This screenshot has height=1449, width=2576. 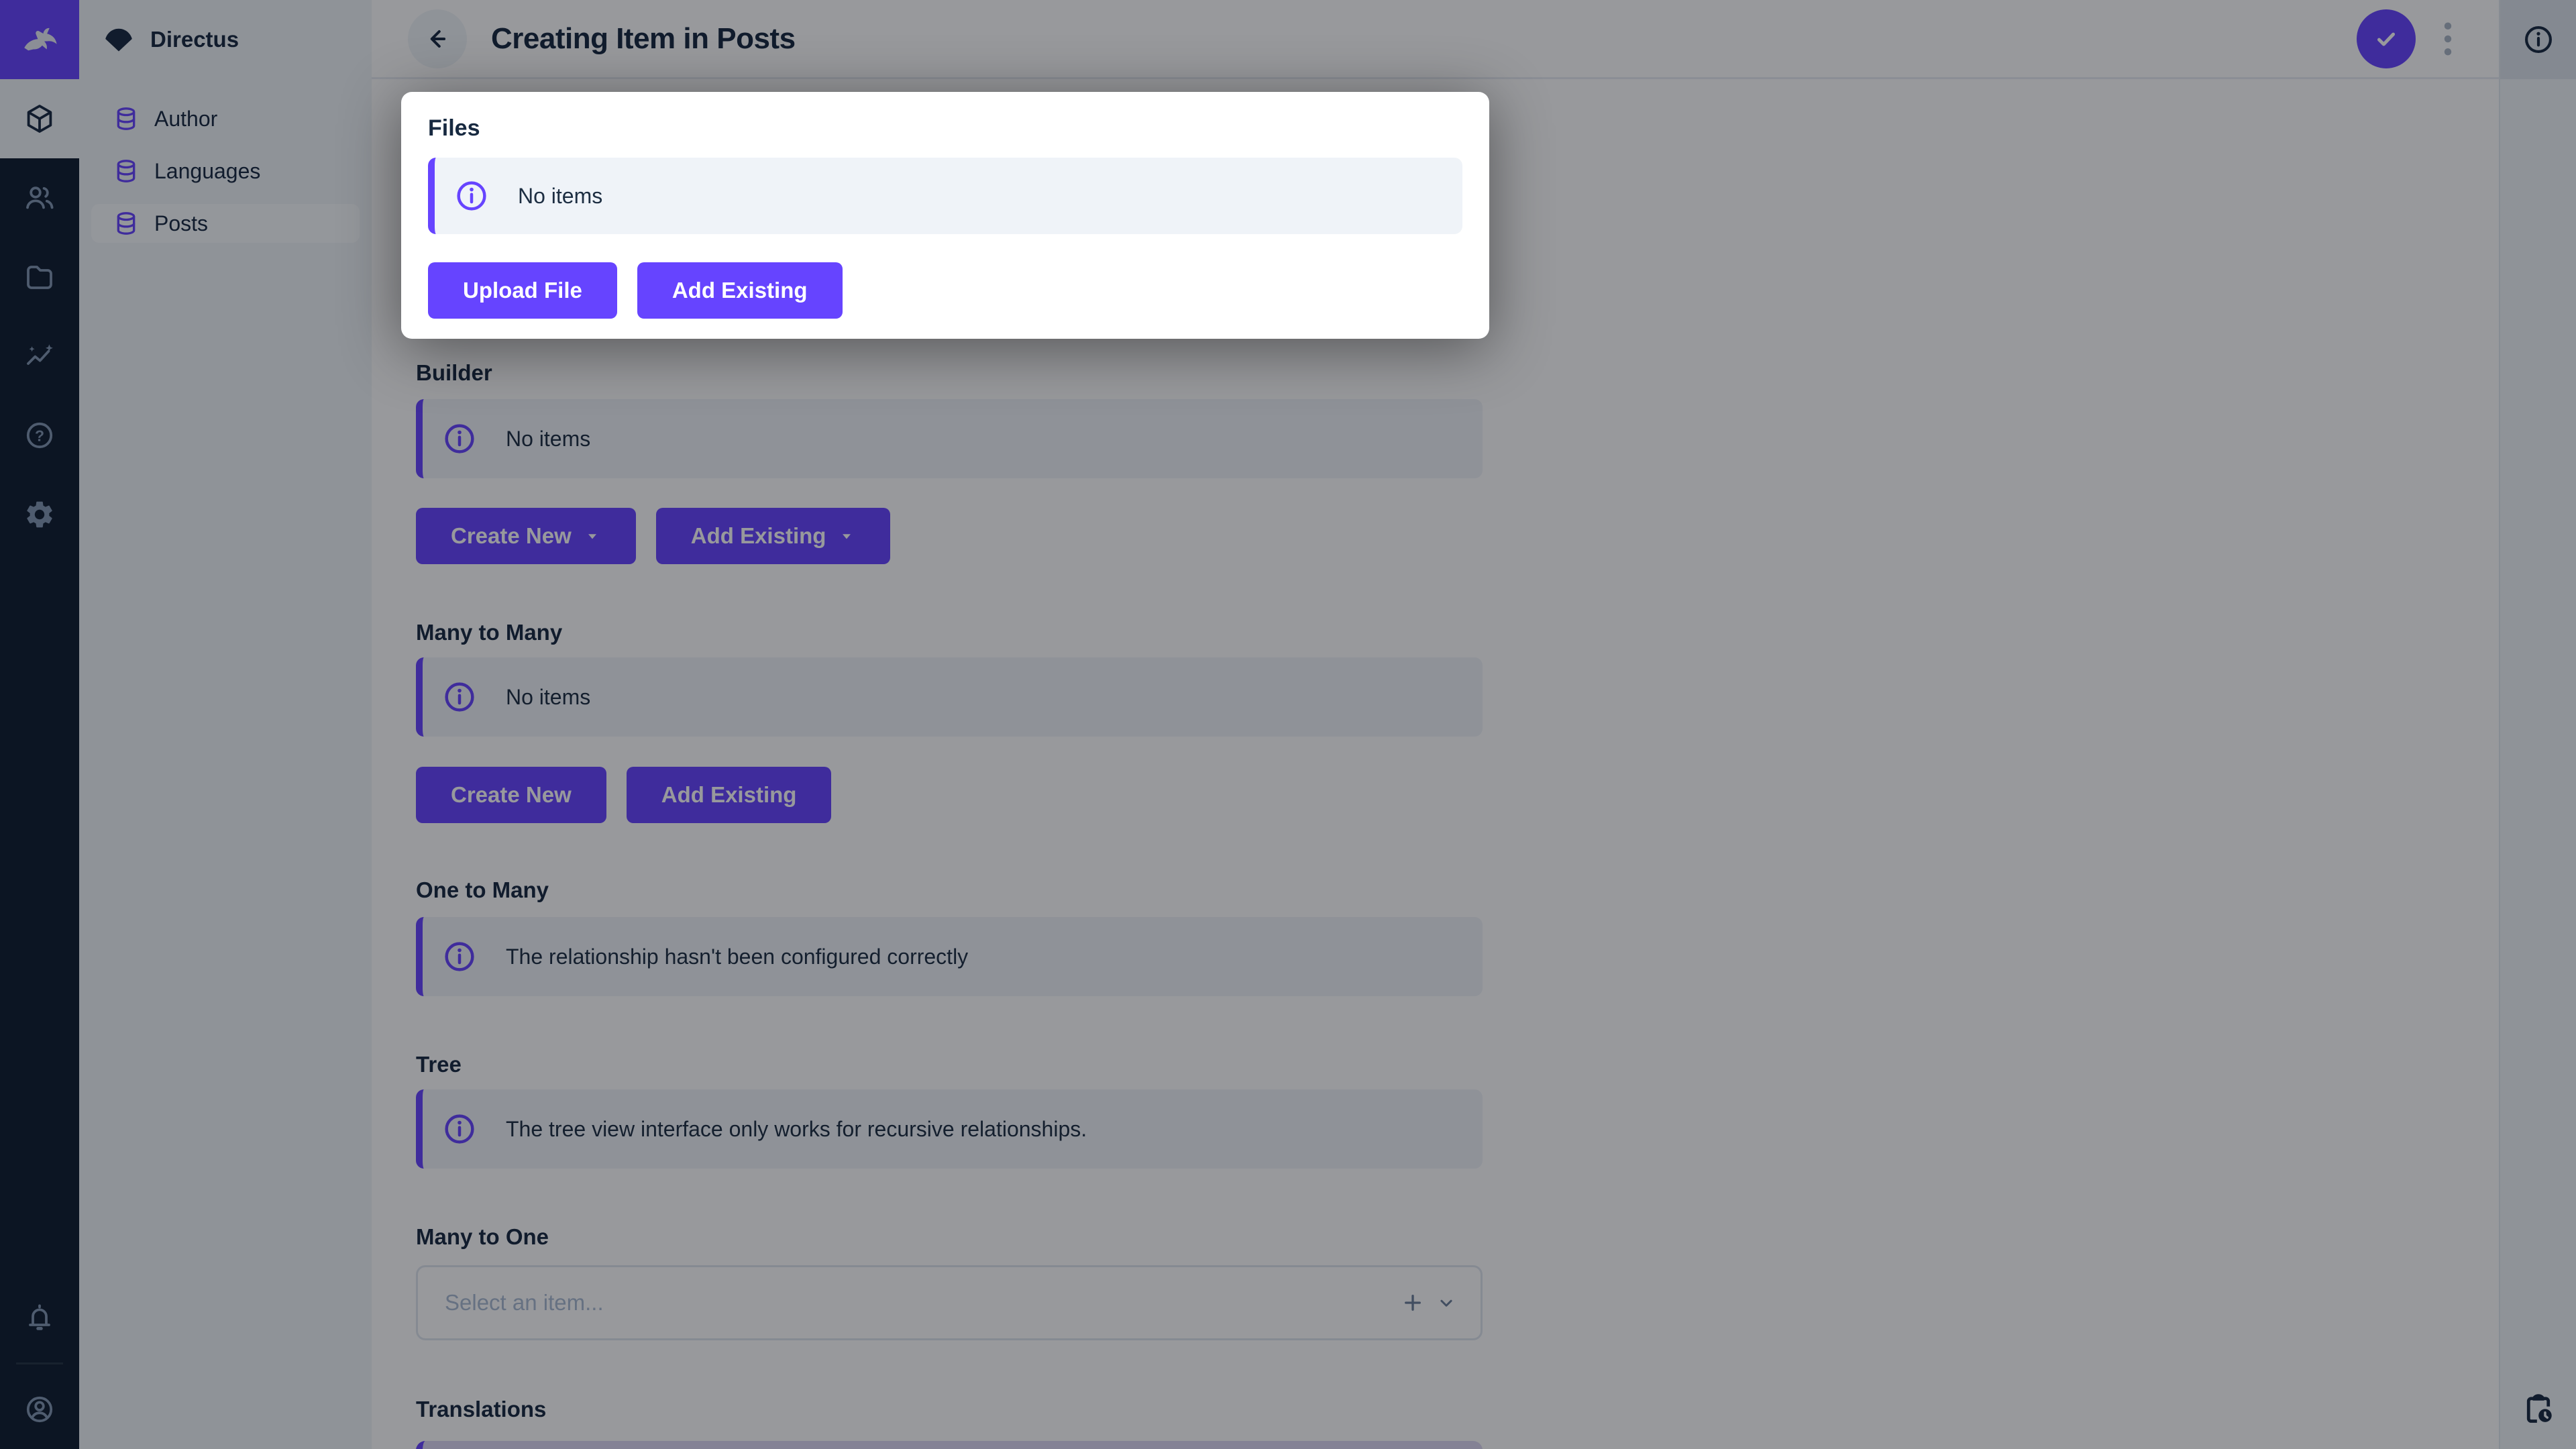 I want to click on files-dialog: Files No items Upload File Add Existing, so click(x=945, y=215).